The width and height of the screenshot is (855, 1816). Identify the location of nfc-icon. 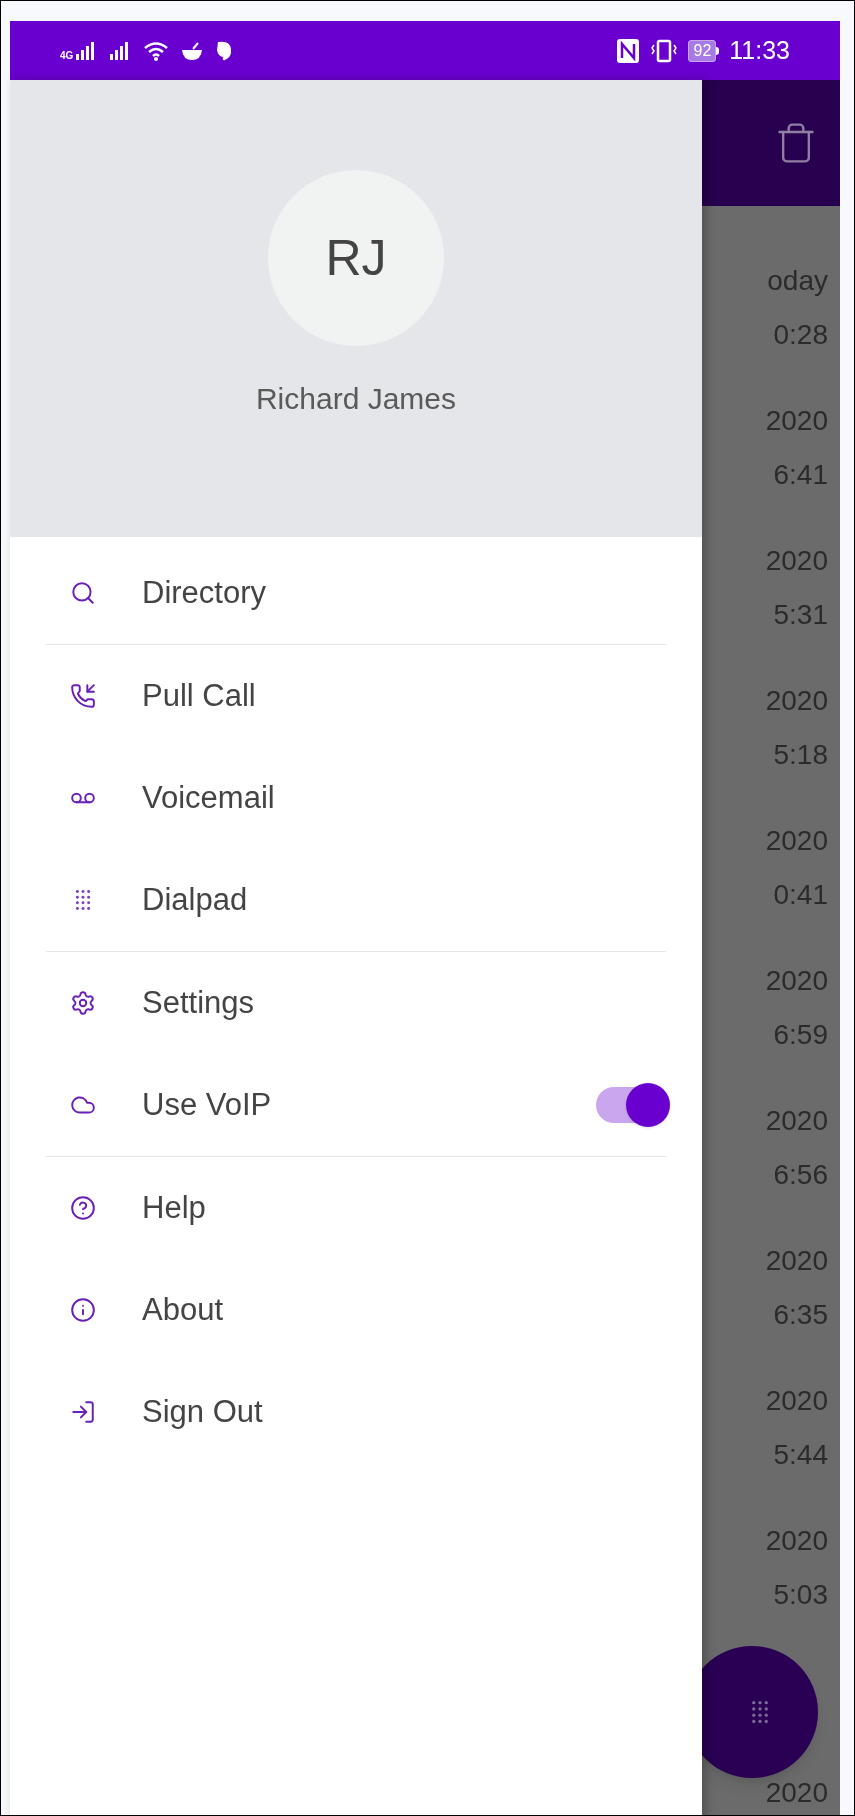
(628, 50).